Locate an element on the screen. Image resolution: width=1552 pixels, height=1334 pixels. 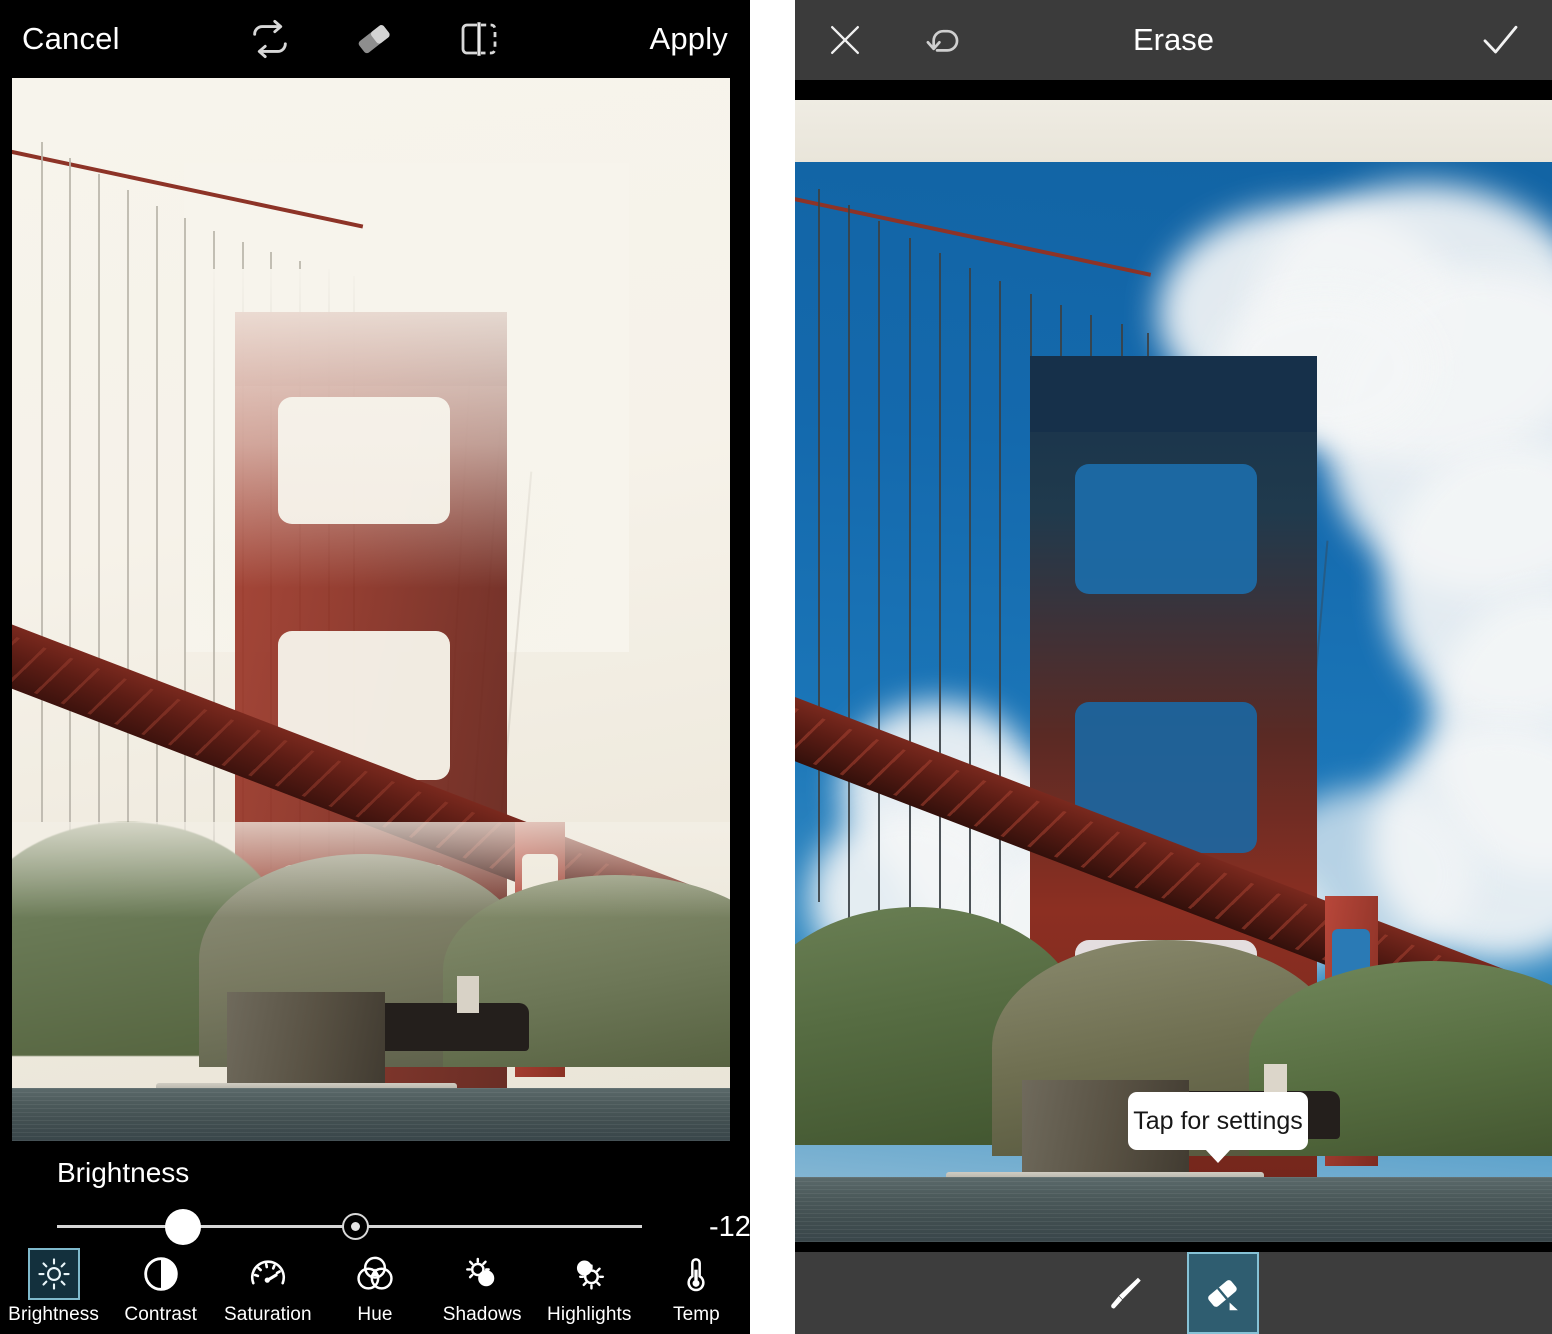
tooltip-text: Tap for settings is located at coordinates (1218, 1120).